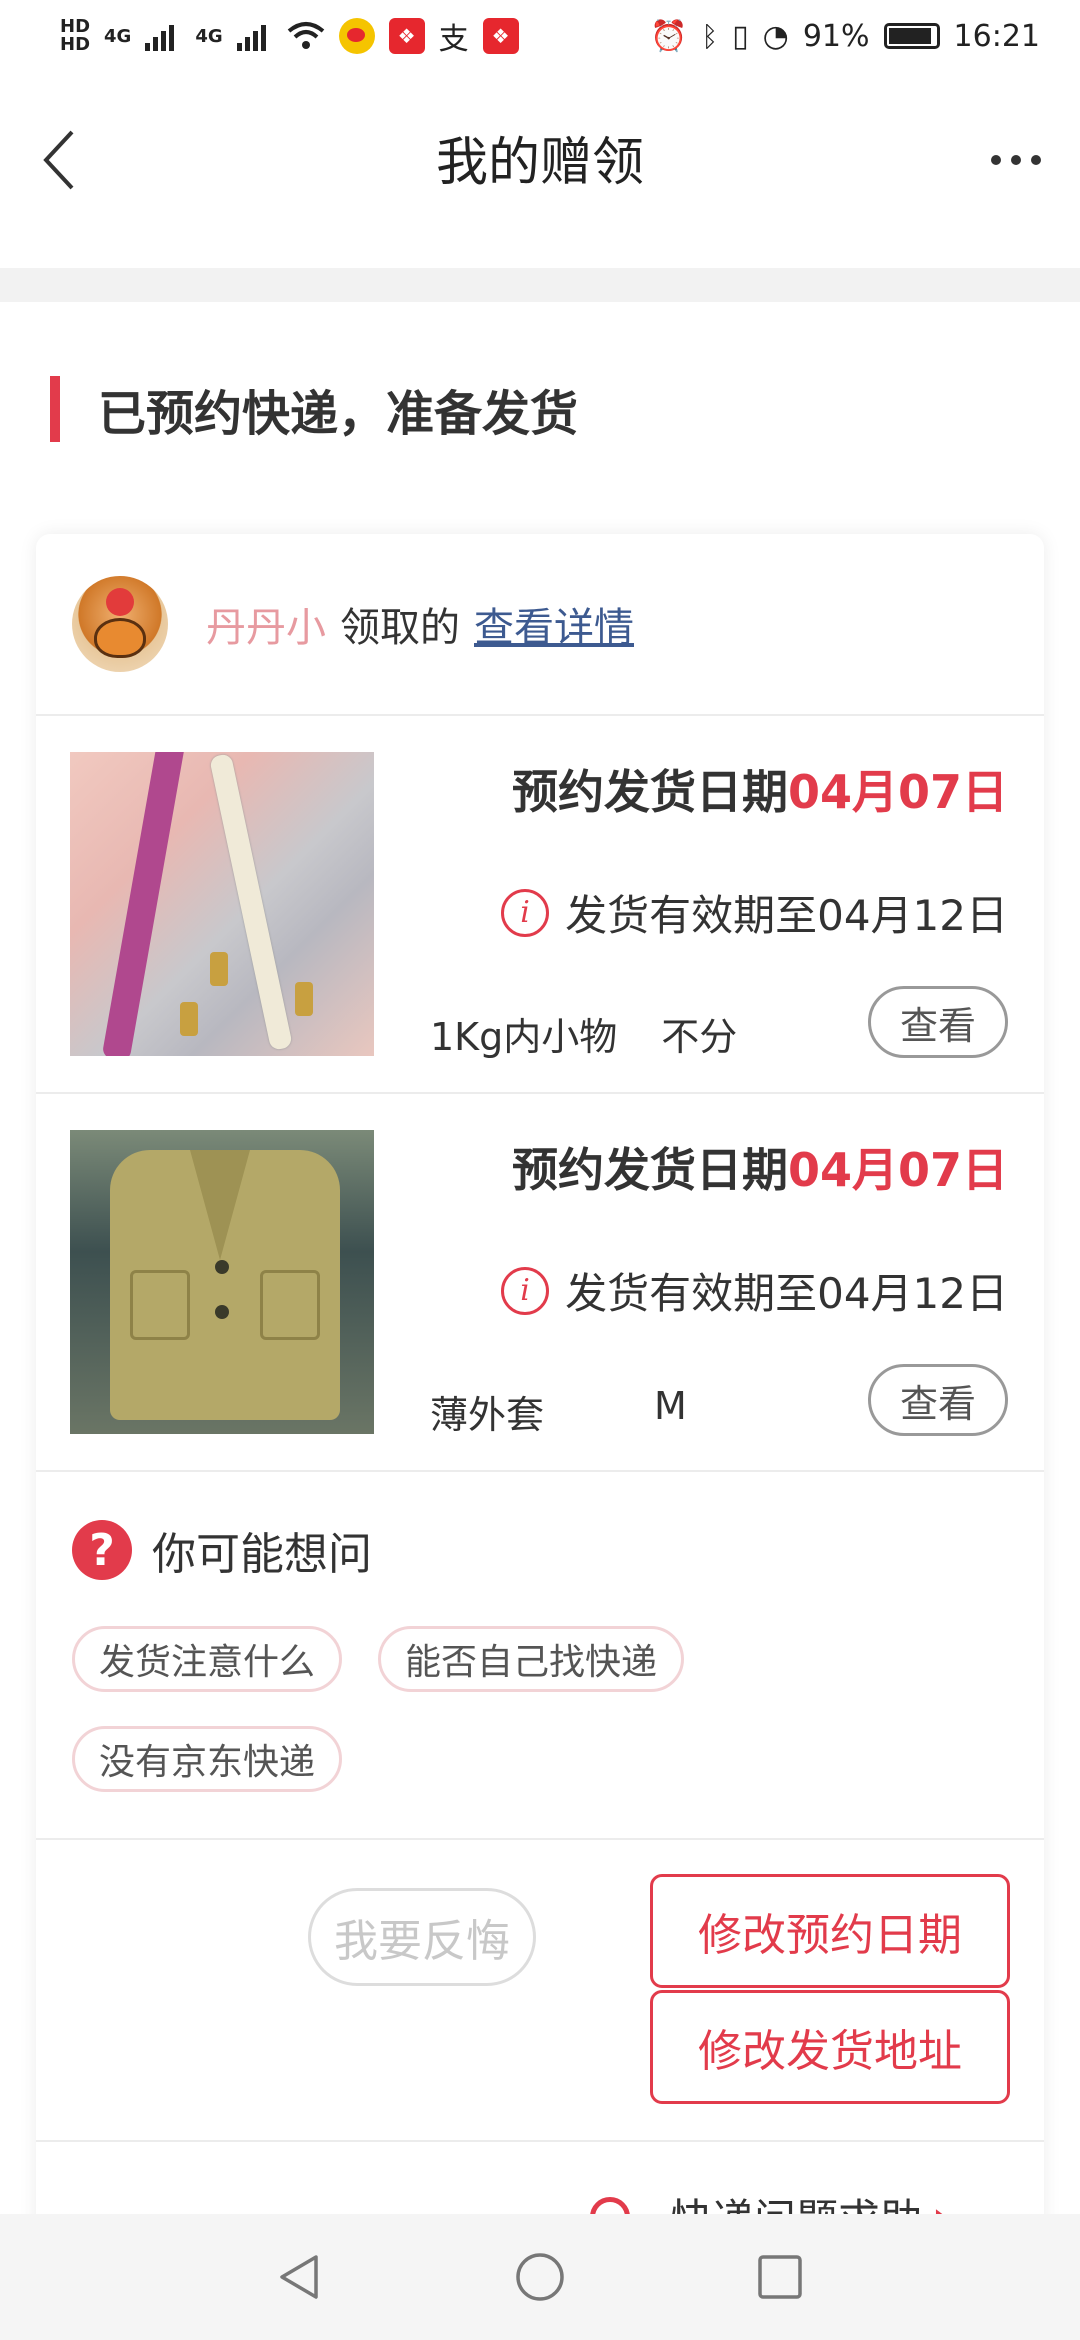 The image size is (1080, 2340). I want to click on avatar, so click(120, 624).